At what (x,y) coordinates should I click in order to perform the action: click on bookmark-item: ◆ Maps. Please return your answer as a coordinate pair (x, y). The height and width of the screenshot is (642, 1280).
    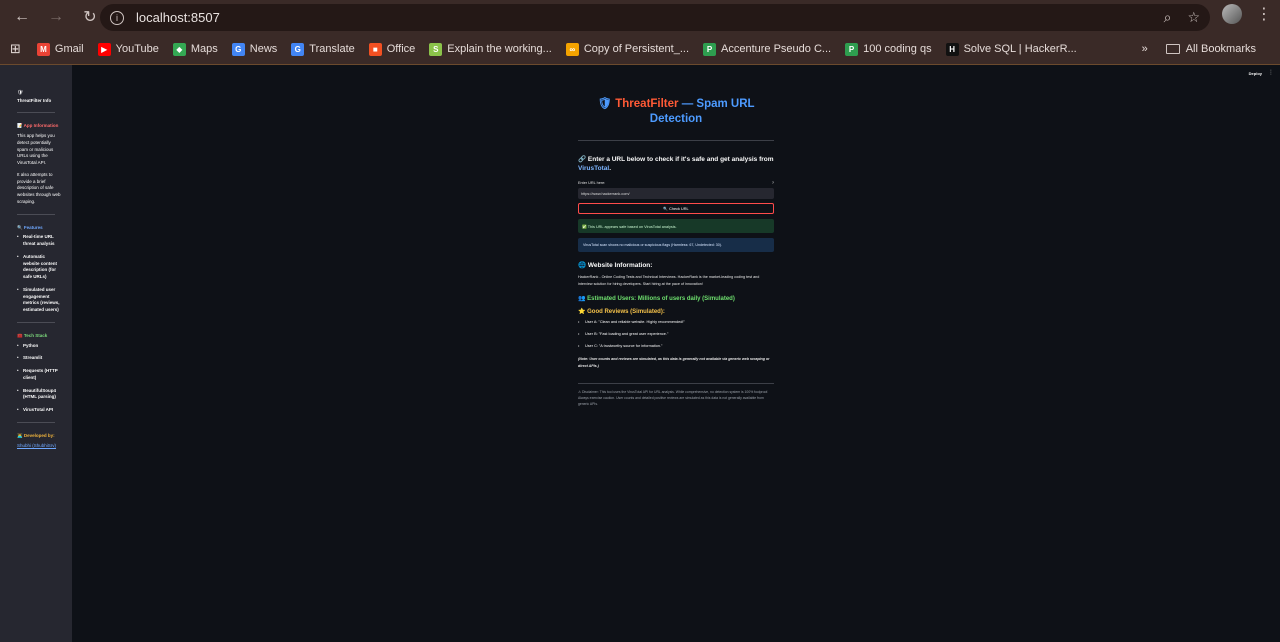
    Looking at the image, I should click on (195, 49).